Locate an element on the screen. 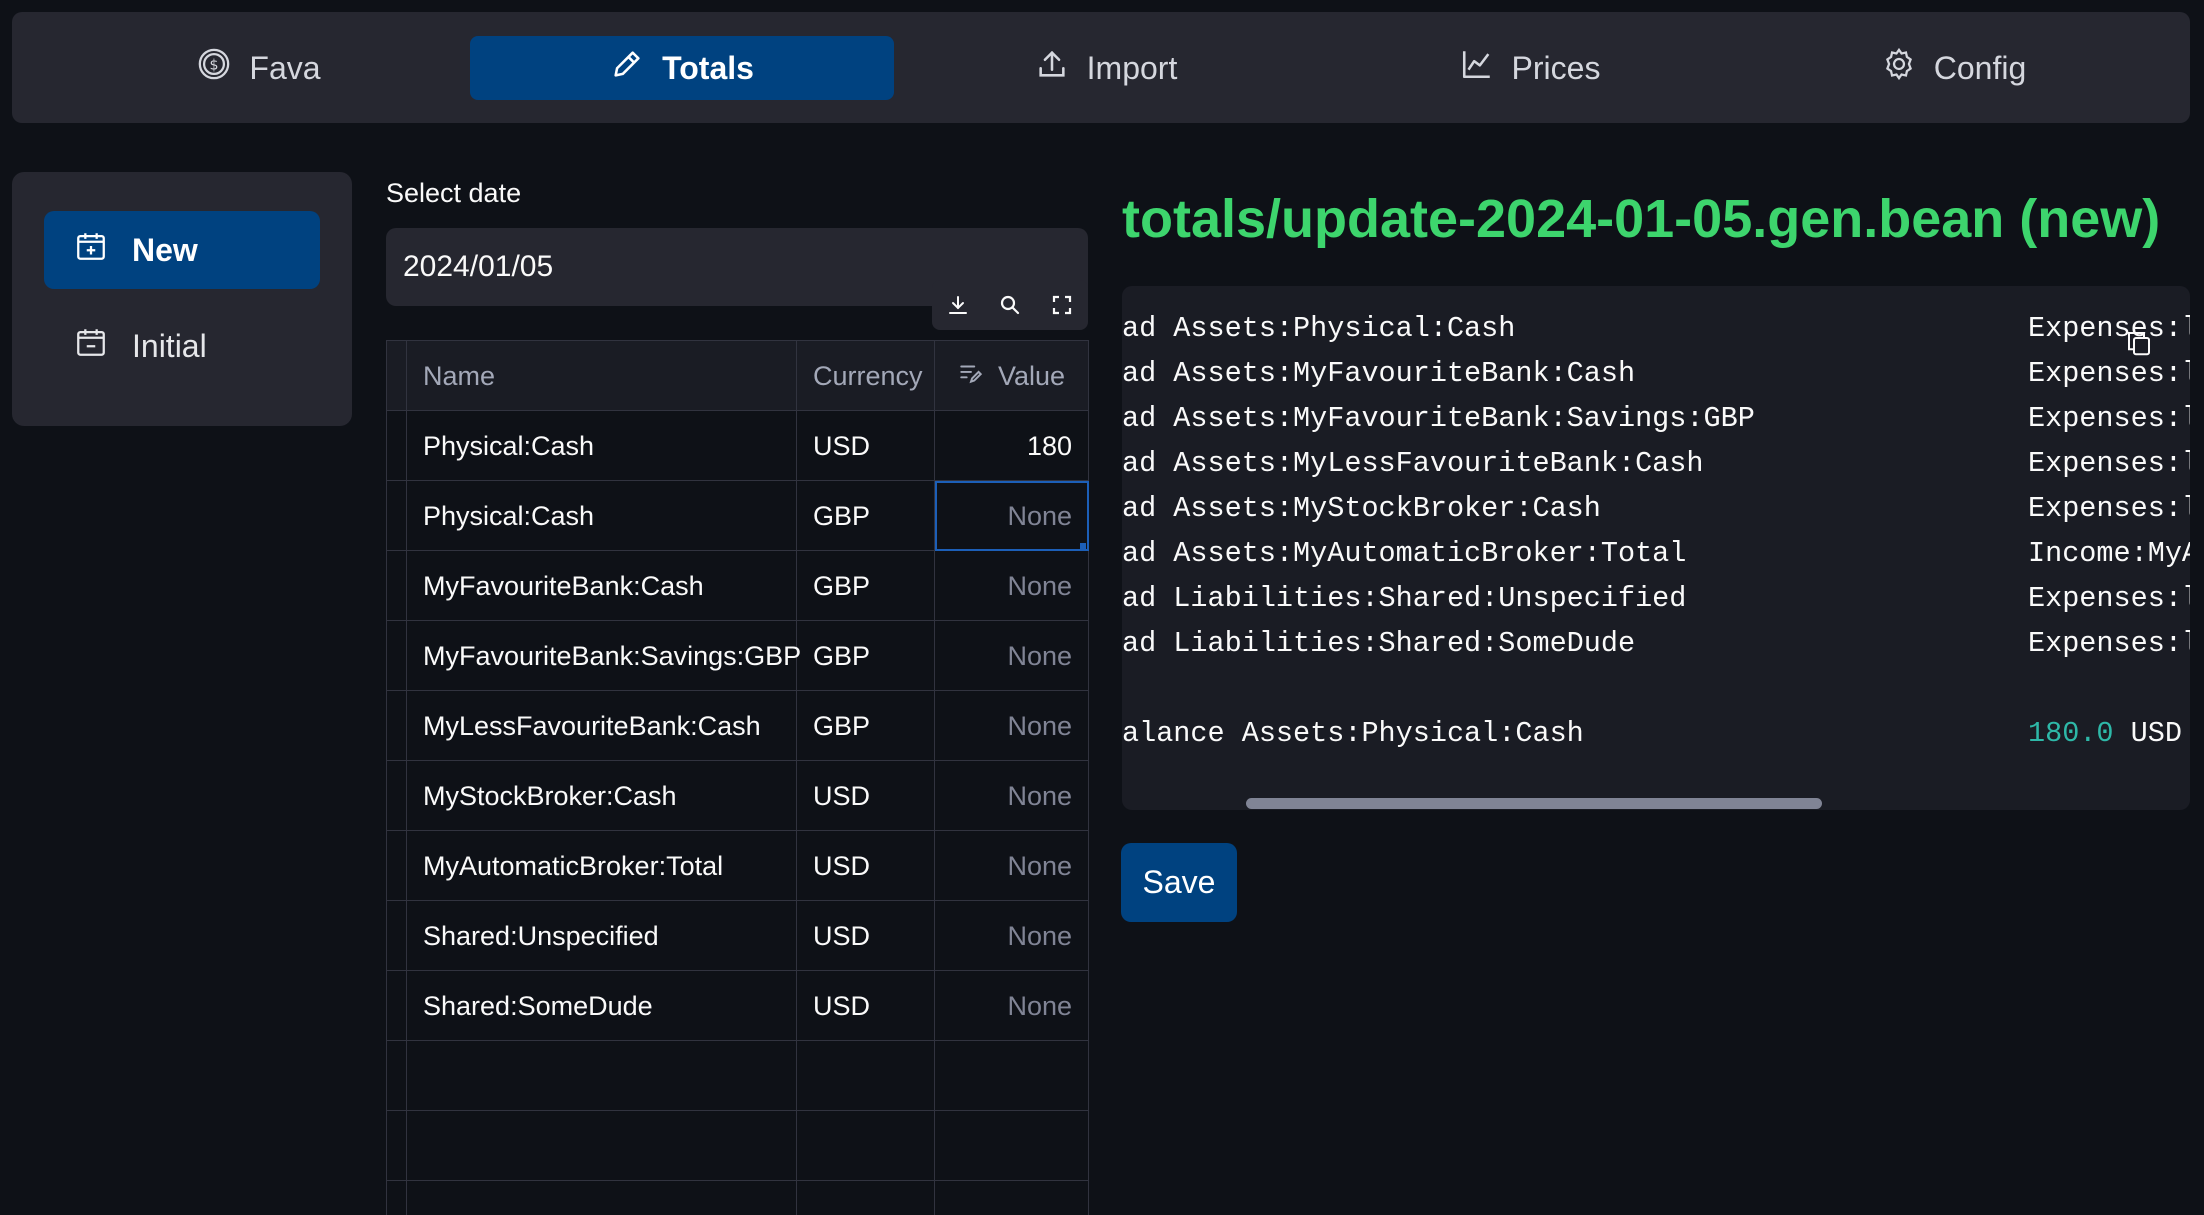 The height and width of the screenshot is (1215, 2204). code-line-left: alance Assets:Physical:Cash is located at coordinates (1353, 733).